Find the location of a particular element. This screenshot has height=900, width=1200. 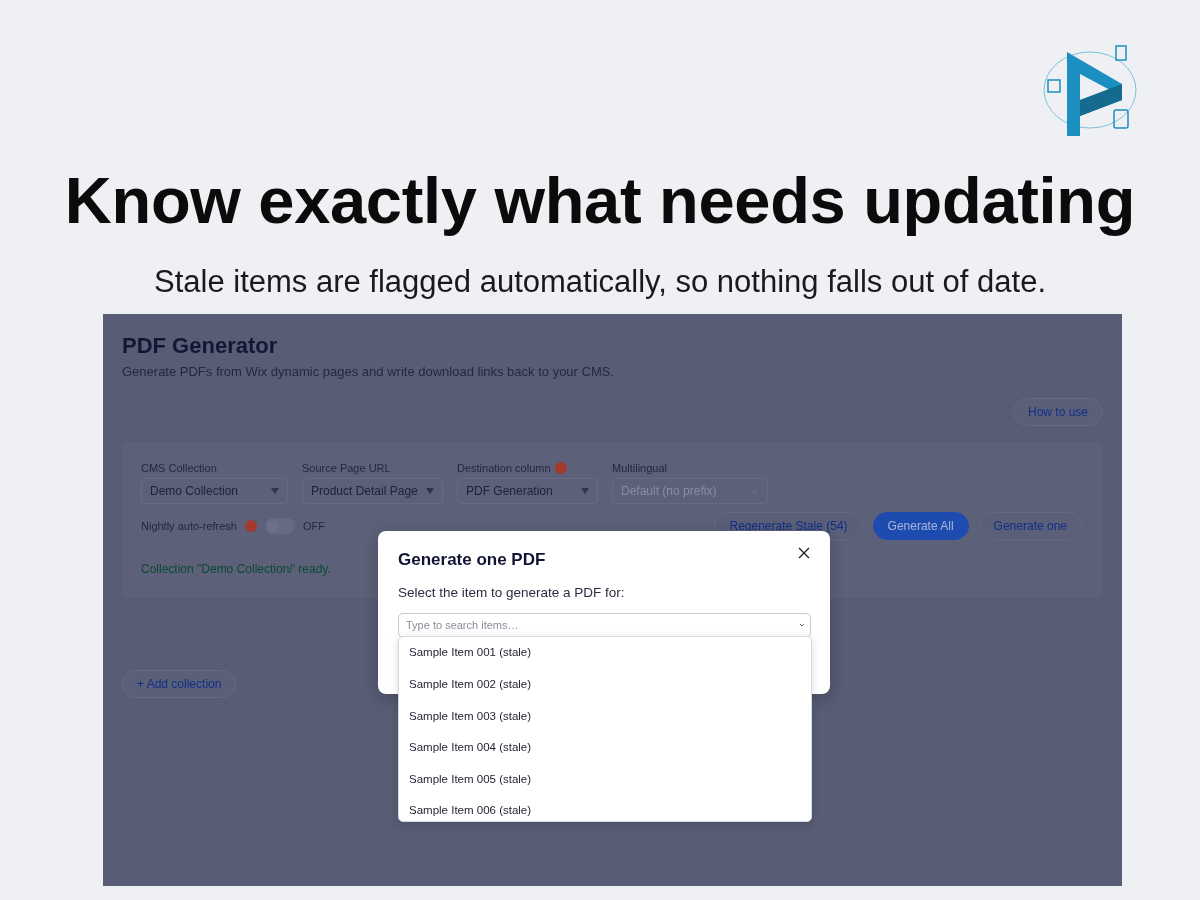

field-label: Multilingual is located at coordinates (640, 468).